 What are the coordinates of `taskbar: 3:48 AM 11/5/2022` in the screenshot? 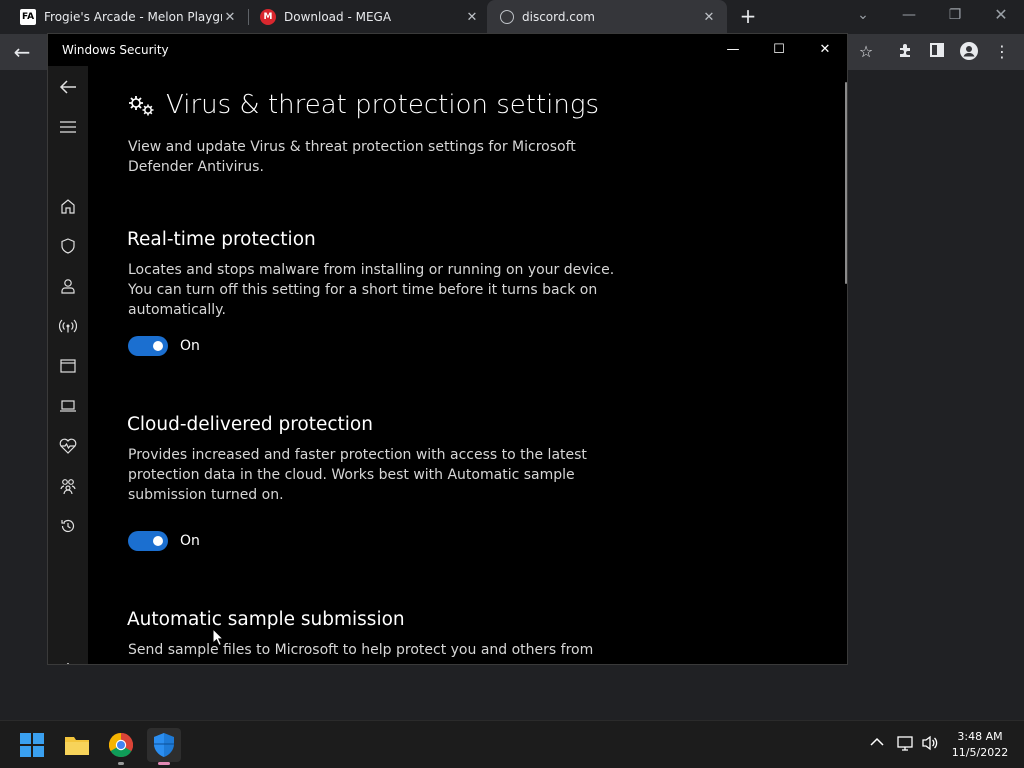 It's located at (512, 744).